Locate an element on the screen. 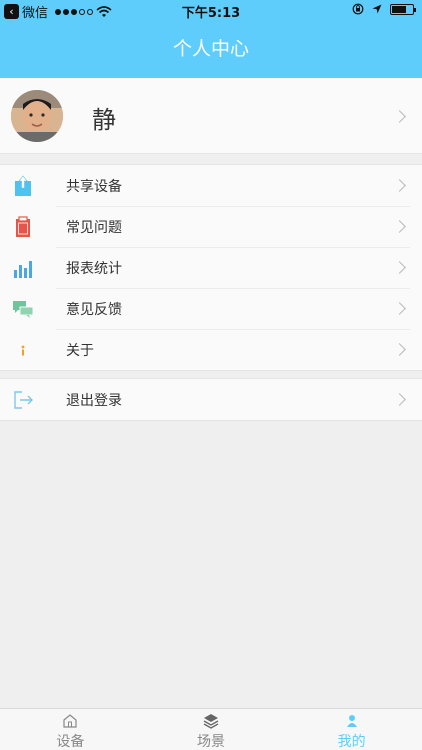  page-title: 个人中心 is located at coordinates (210, 49).